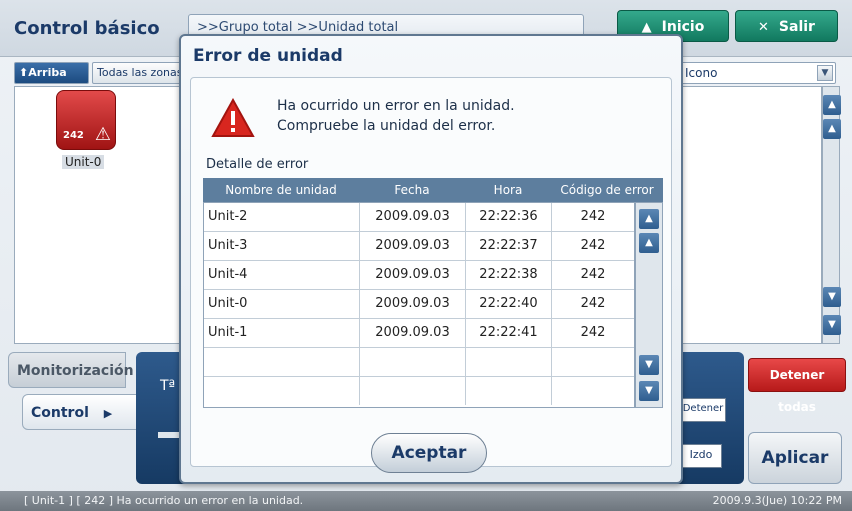 This screenshot has height=511, width=852. I want to click on view-select: Icono ▼, so click(758, 73).